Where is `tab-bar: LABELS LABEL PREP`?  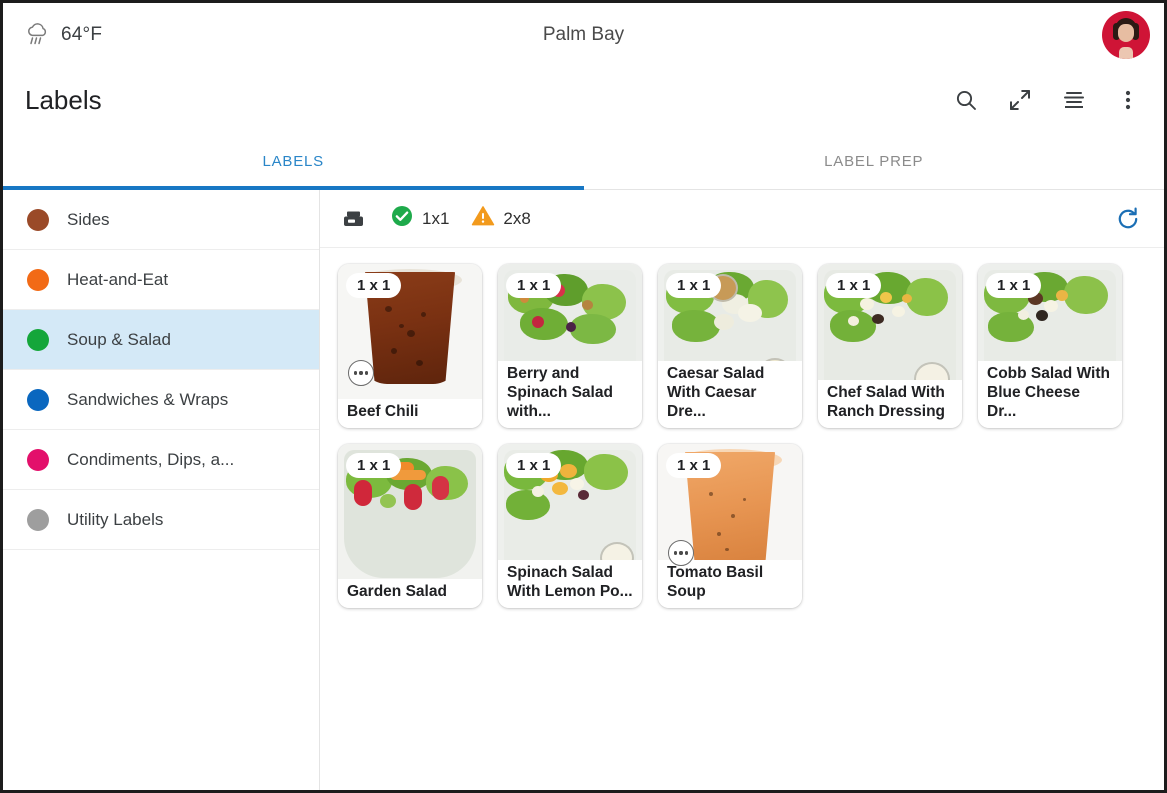
tab-bar: LABELS LABEL PREP is located at coordinates (583, 162).